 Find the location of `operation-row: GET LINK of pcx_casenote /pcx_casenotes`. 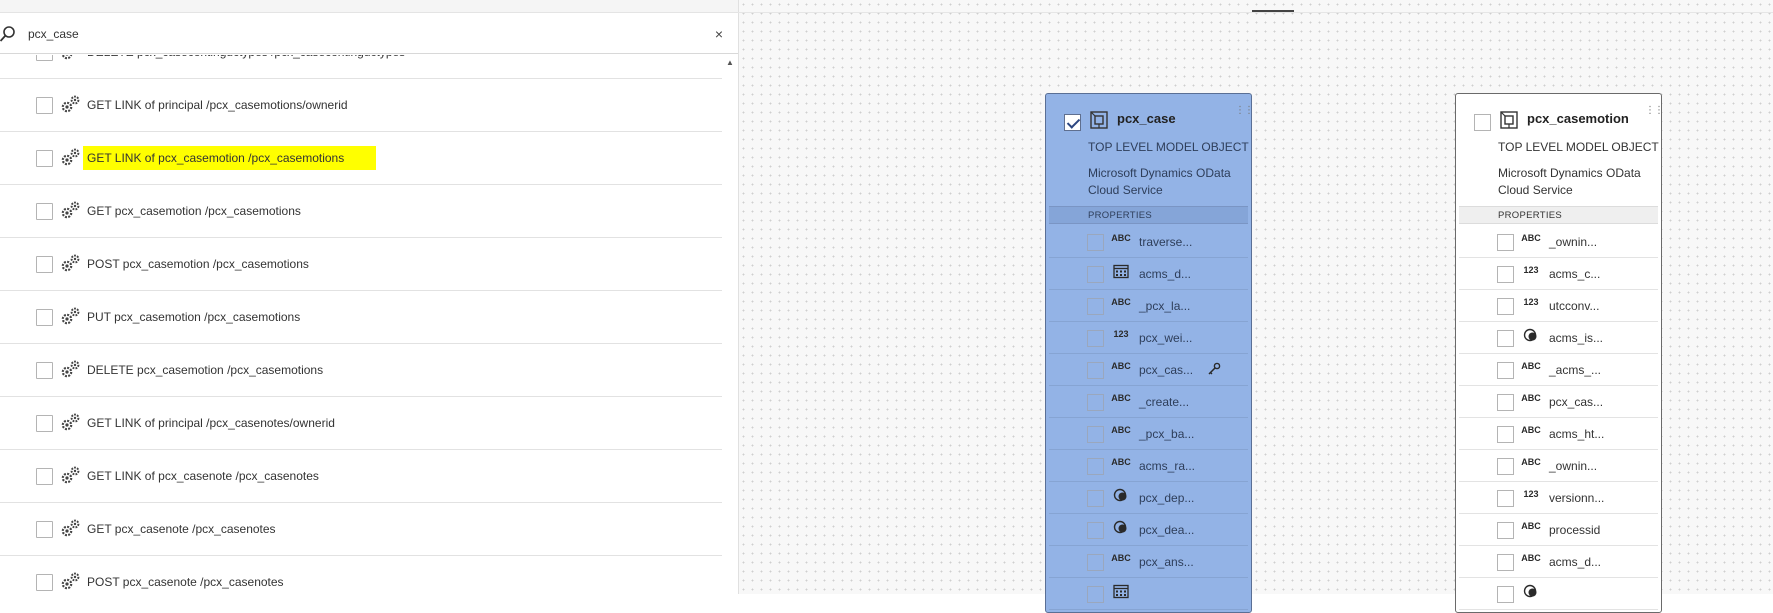

operation-row: GET LINK of pcx_casenote /pcx_casenotes is located at coordinates (361, 476).